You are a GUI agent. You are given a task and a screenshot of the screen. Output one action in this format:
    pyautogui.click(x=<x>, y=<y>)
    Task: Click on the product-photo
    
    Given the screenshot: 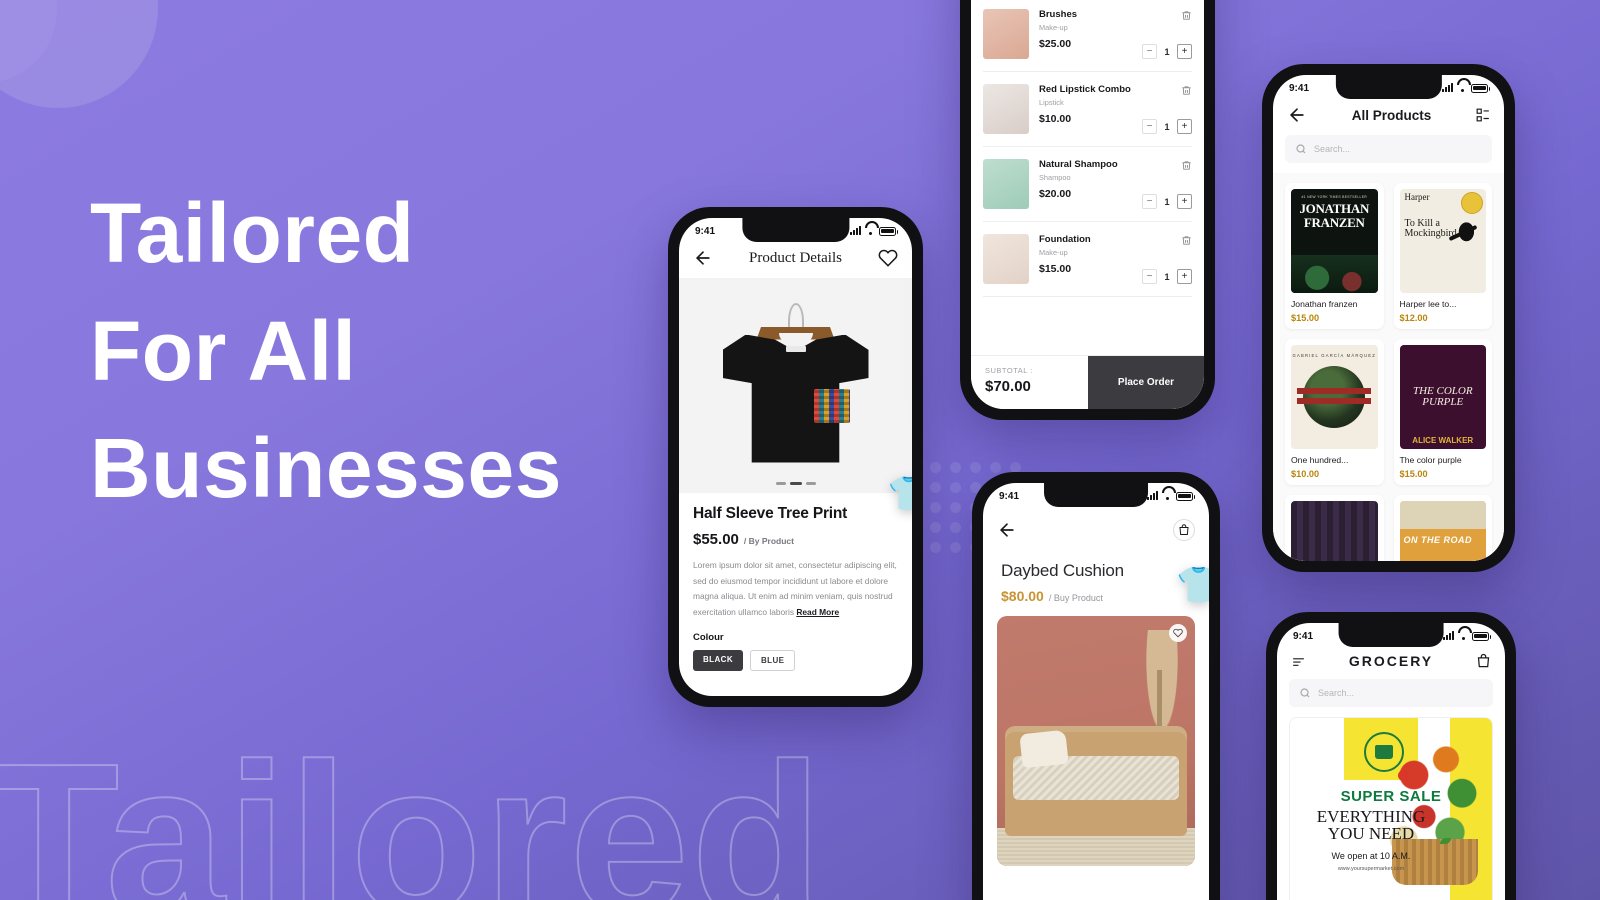 What is the action you would take?
    pyautogui.click(x=1096, y=741)
    